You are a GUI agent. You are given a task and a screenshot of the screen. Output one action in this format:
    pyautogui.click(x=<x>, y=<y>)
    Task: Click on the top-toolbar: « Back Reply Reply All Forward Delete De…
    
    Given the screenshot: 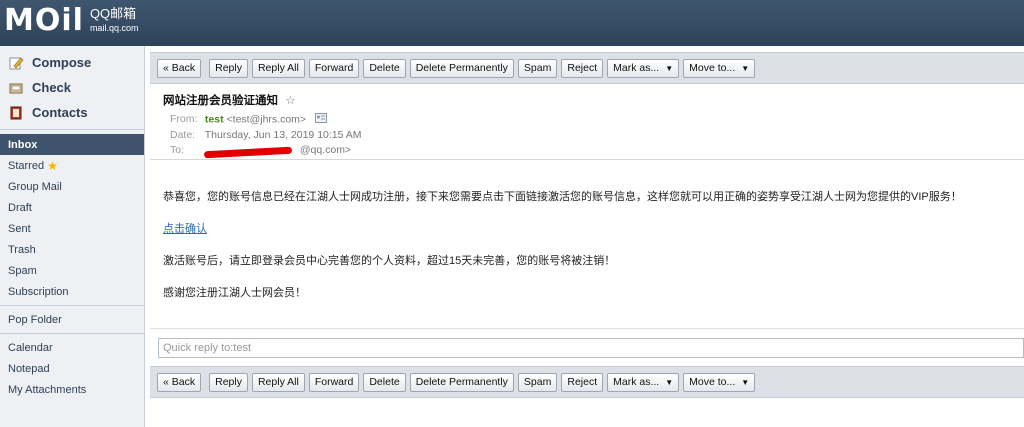 What is the action you would take?
    pyautogui.click(x=587, y=68)
    